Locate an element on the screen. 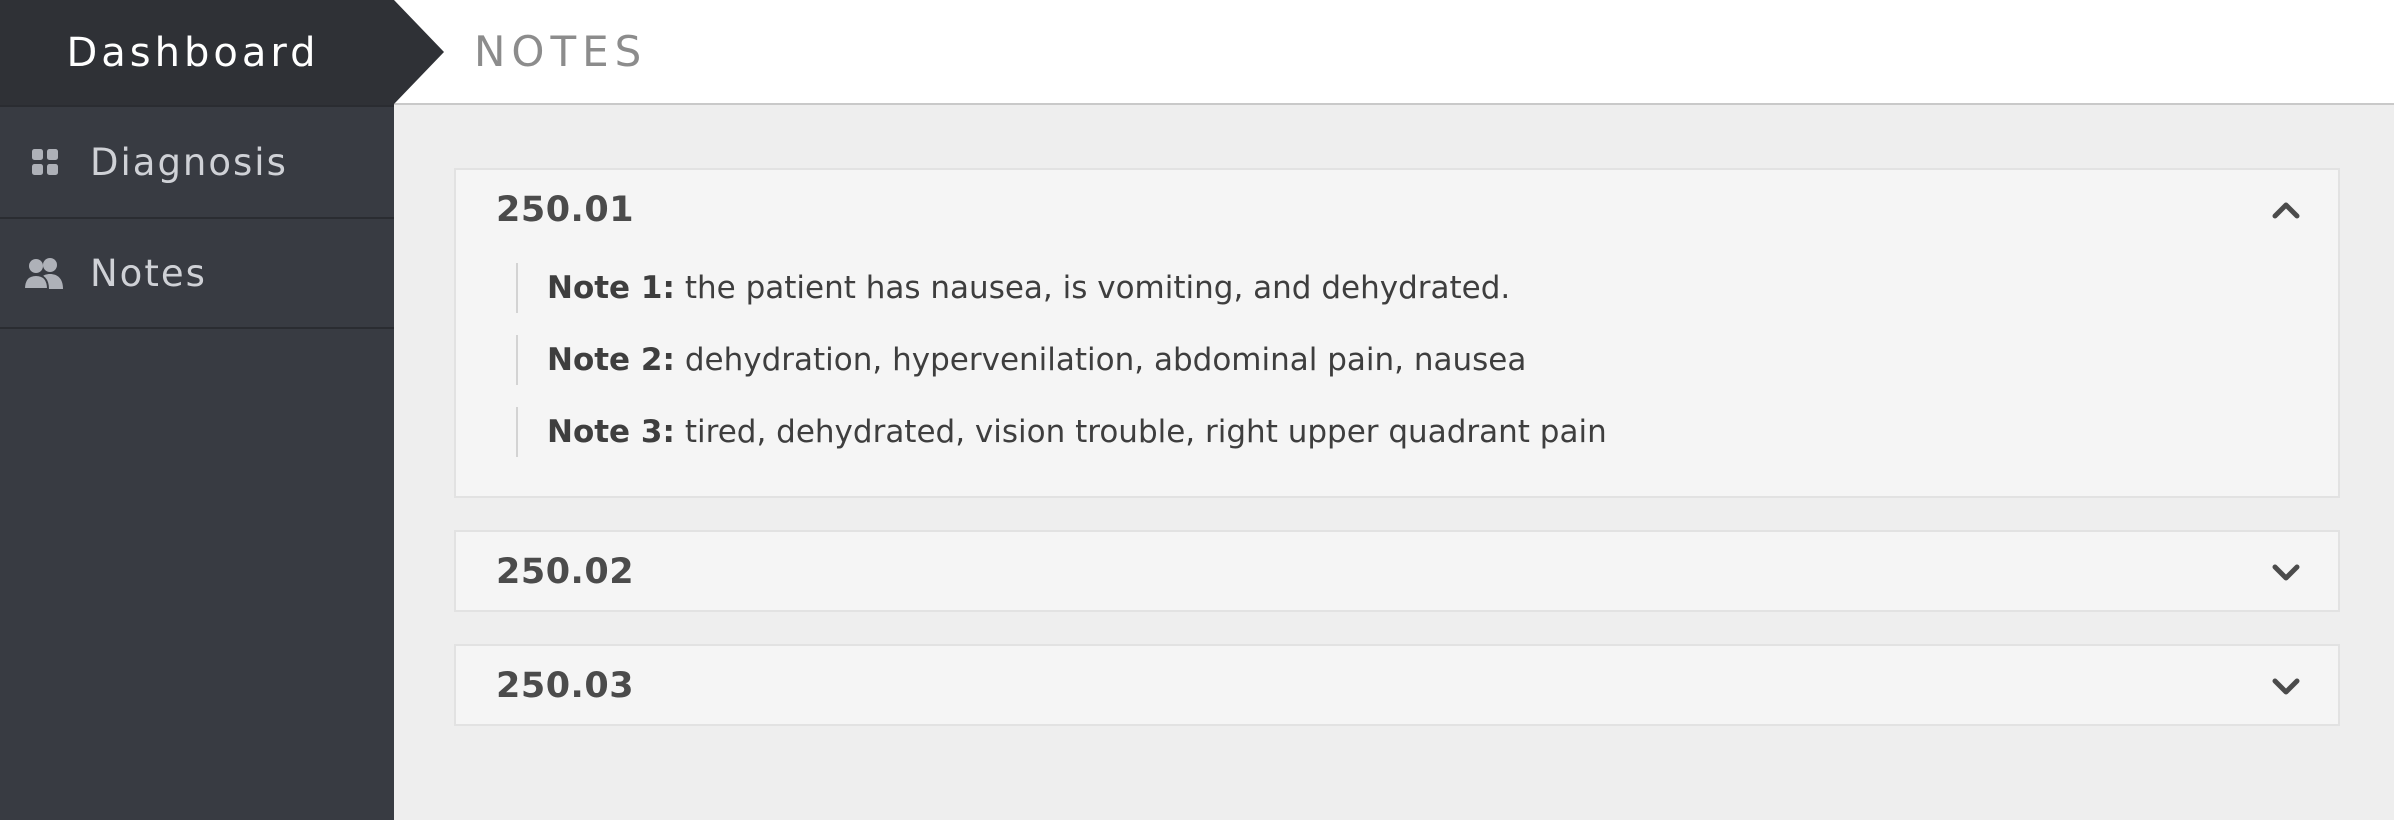 This screenshot has width=2394, height=820. brand-arrow is located at coordinates (419, 52).